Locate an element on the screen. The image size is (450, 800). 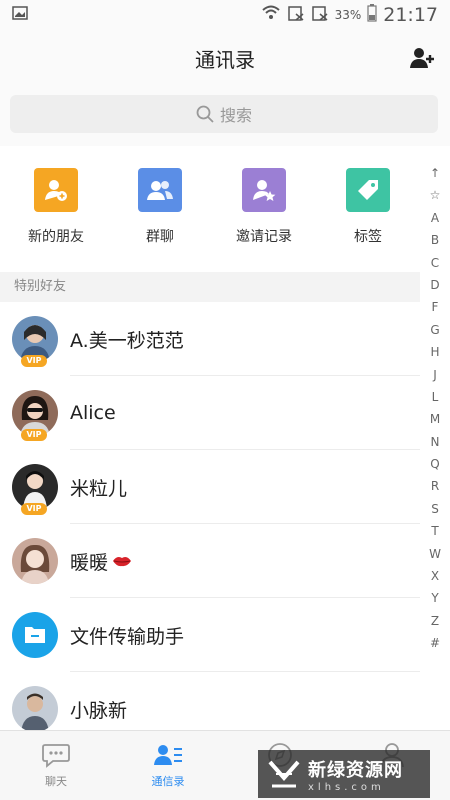
battery-percent: 33% is located at coordinates (348, 15).